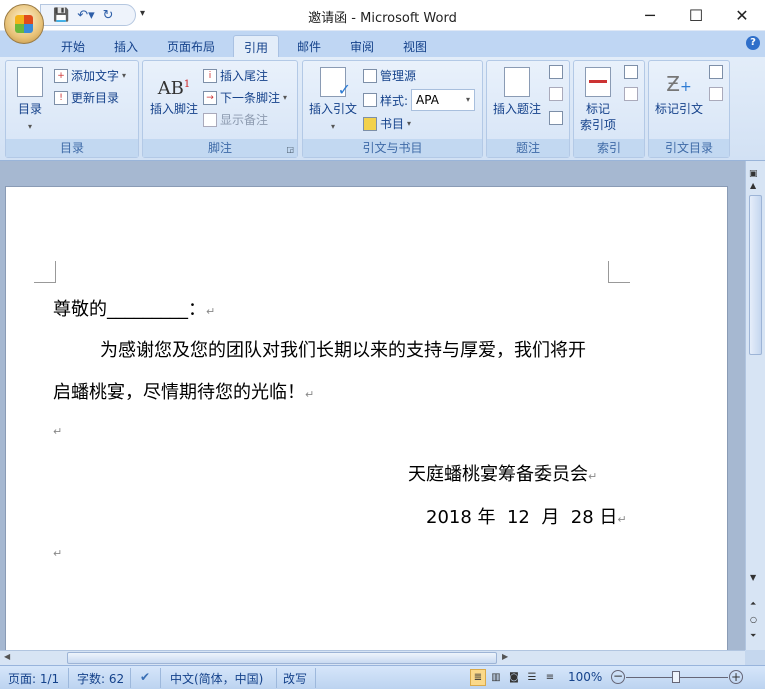 The height and width of the screenshot is (689, 765). What do you see at coordinates (30, 101) in the screenshot?
I see `toc-button: 目录 ▾` at bounding box center [30, 101].